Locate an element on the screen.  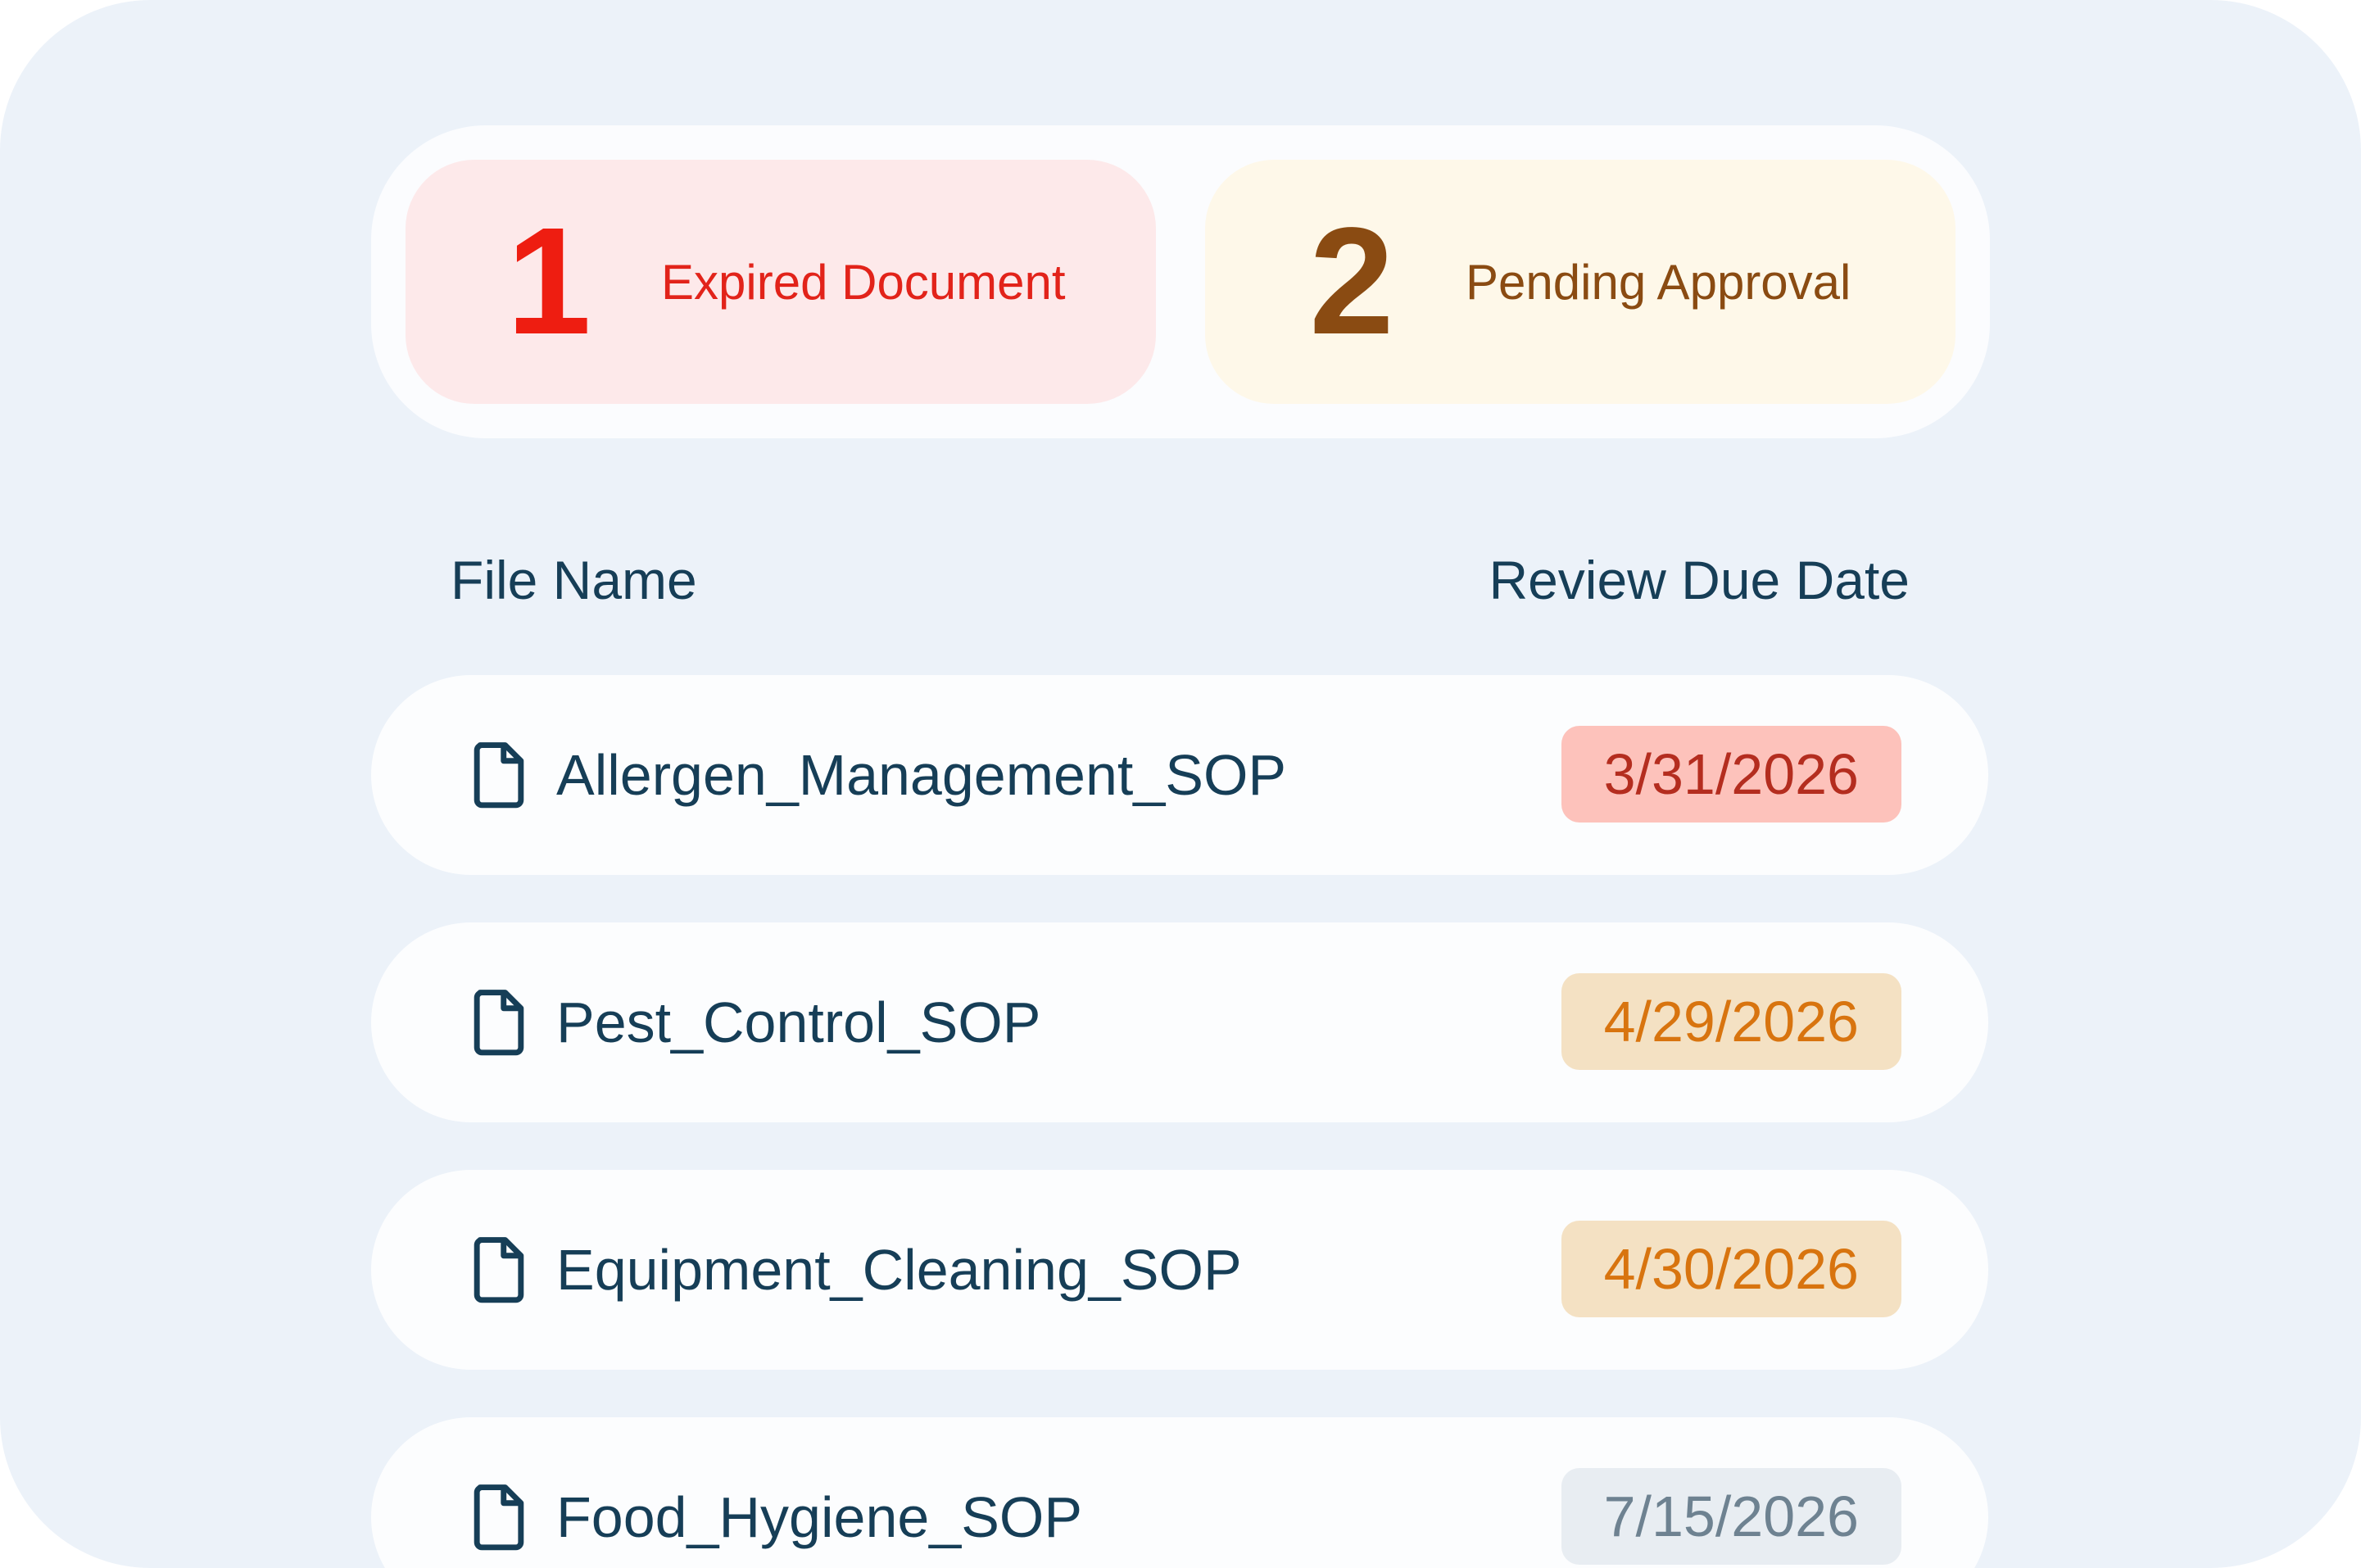
due-date-badge: 7/15/2026 is located at coordinates (1731, 1516).